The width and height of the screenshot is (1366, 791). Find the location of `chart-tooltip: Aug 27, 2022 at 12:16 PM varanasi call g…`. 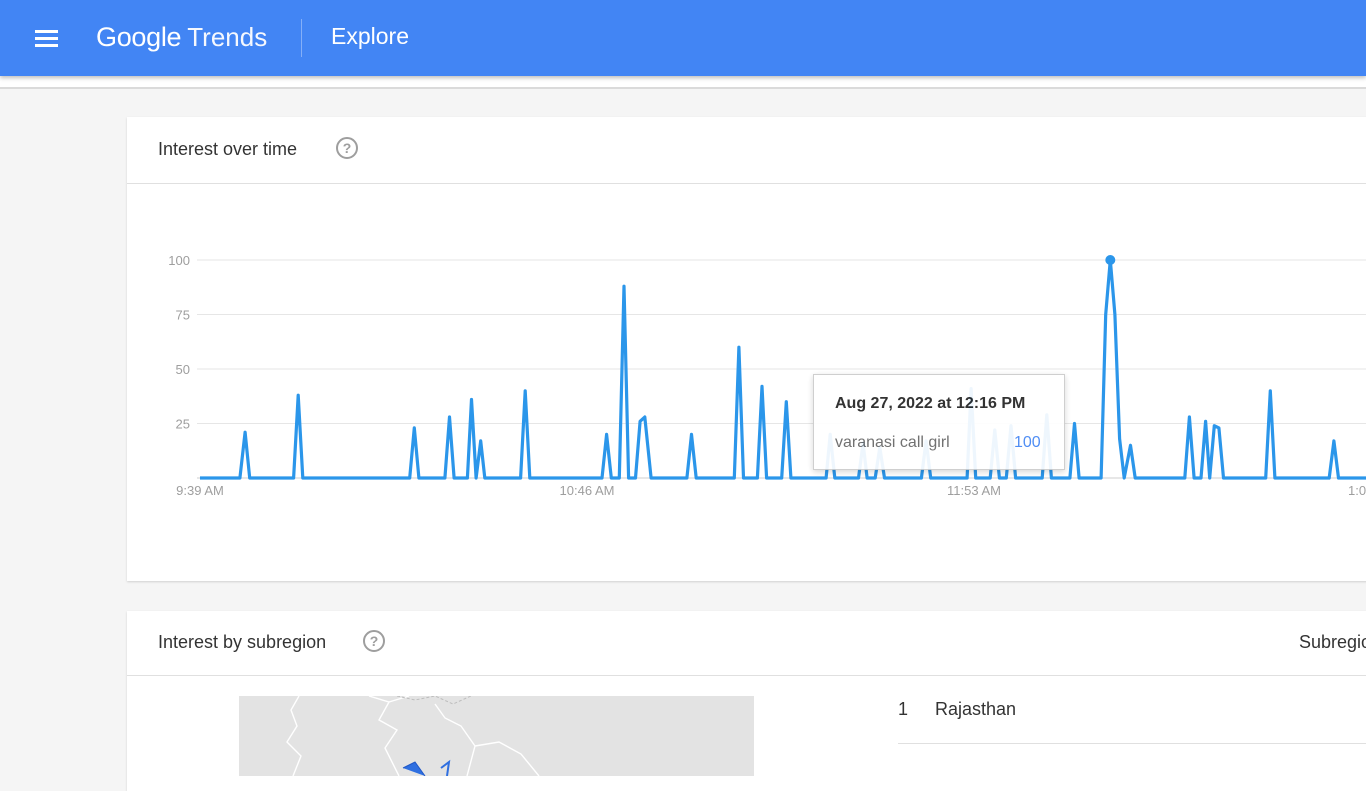

chart-tooltip: Aug 27, 2022 at 12:16 PM varanasi call g… is located at coordinates (939, 422).